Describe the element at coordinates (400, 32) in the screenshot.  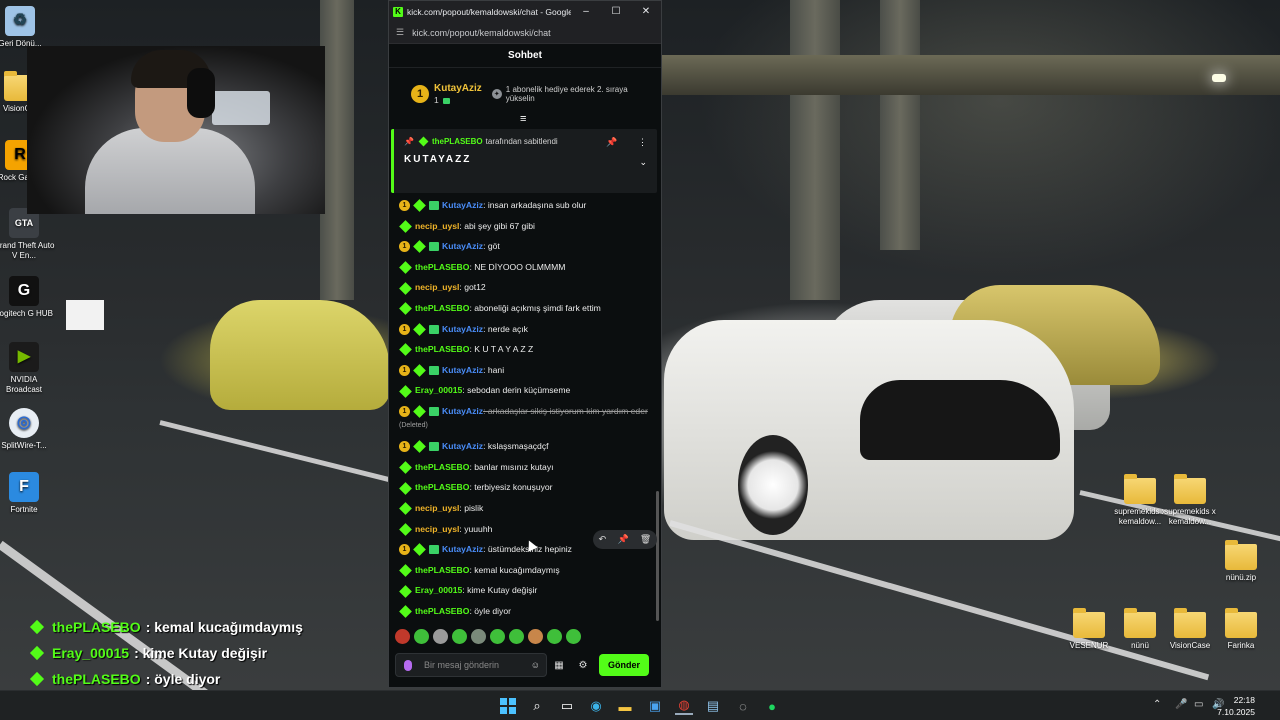
I see `site-settings-icon: ☰` at that location.